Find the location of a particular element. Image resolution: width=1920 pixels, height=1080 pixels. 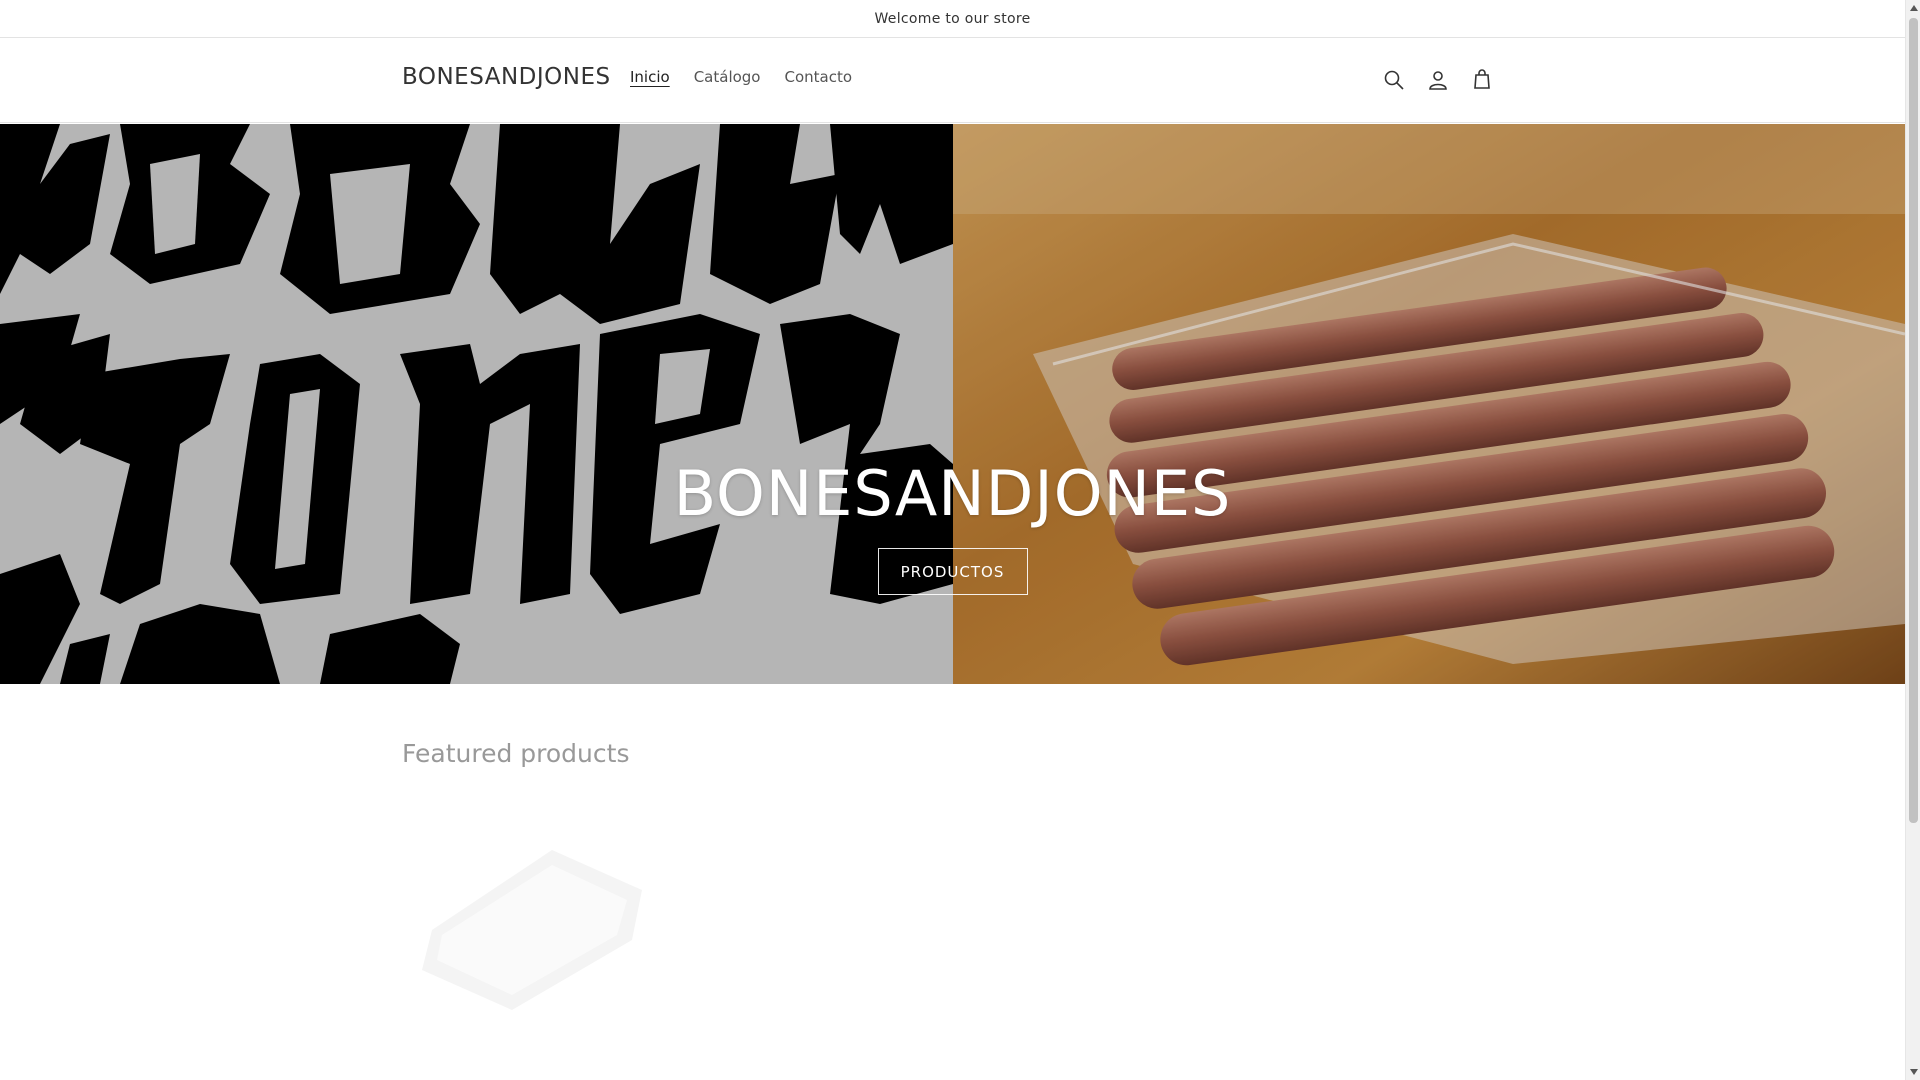

scroll-thumb is located at coordinates (1913, 420).